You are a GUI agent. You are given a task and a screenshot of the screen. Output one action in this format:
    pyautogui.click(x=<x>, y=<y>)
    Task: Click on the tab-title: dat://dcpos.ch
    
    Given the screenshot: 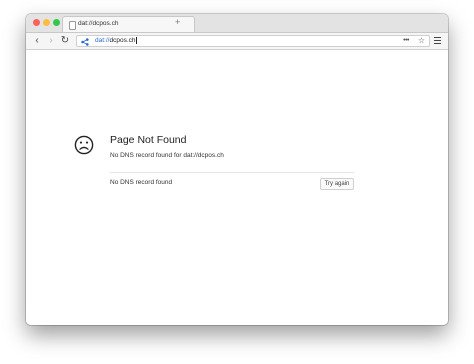 What is the action you would take?
    pyautogui.click(x=98, y=23)
    